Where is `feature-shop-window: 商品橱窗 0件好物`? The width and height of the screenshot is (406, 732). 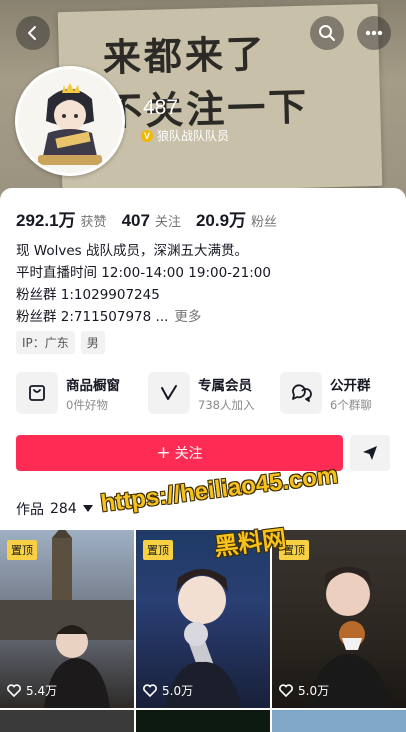
feature-shop-window: 商品橱窗 0件好物 is located at coordinates (74, 393).